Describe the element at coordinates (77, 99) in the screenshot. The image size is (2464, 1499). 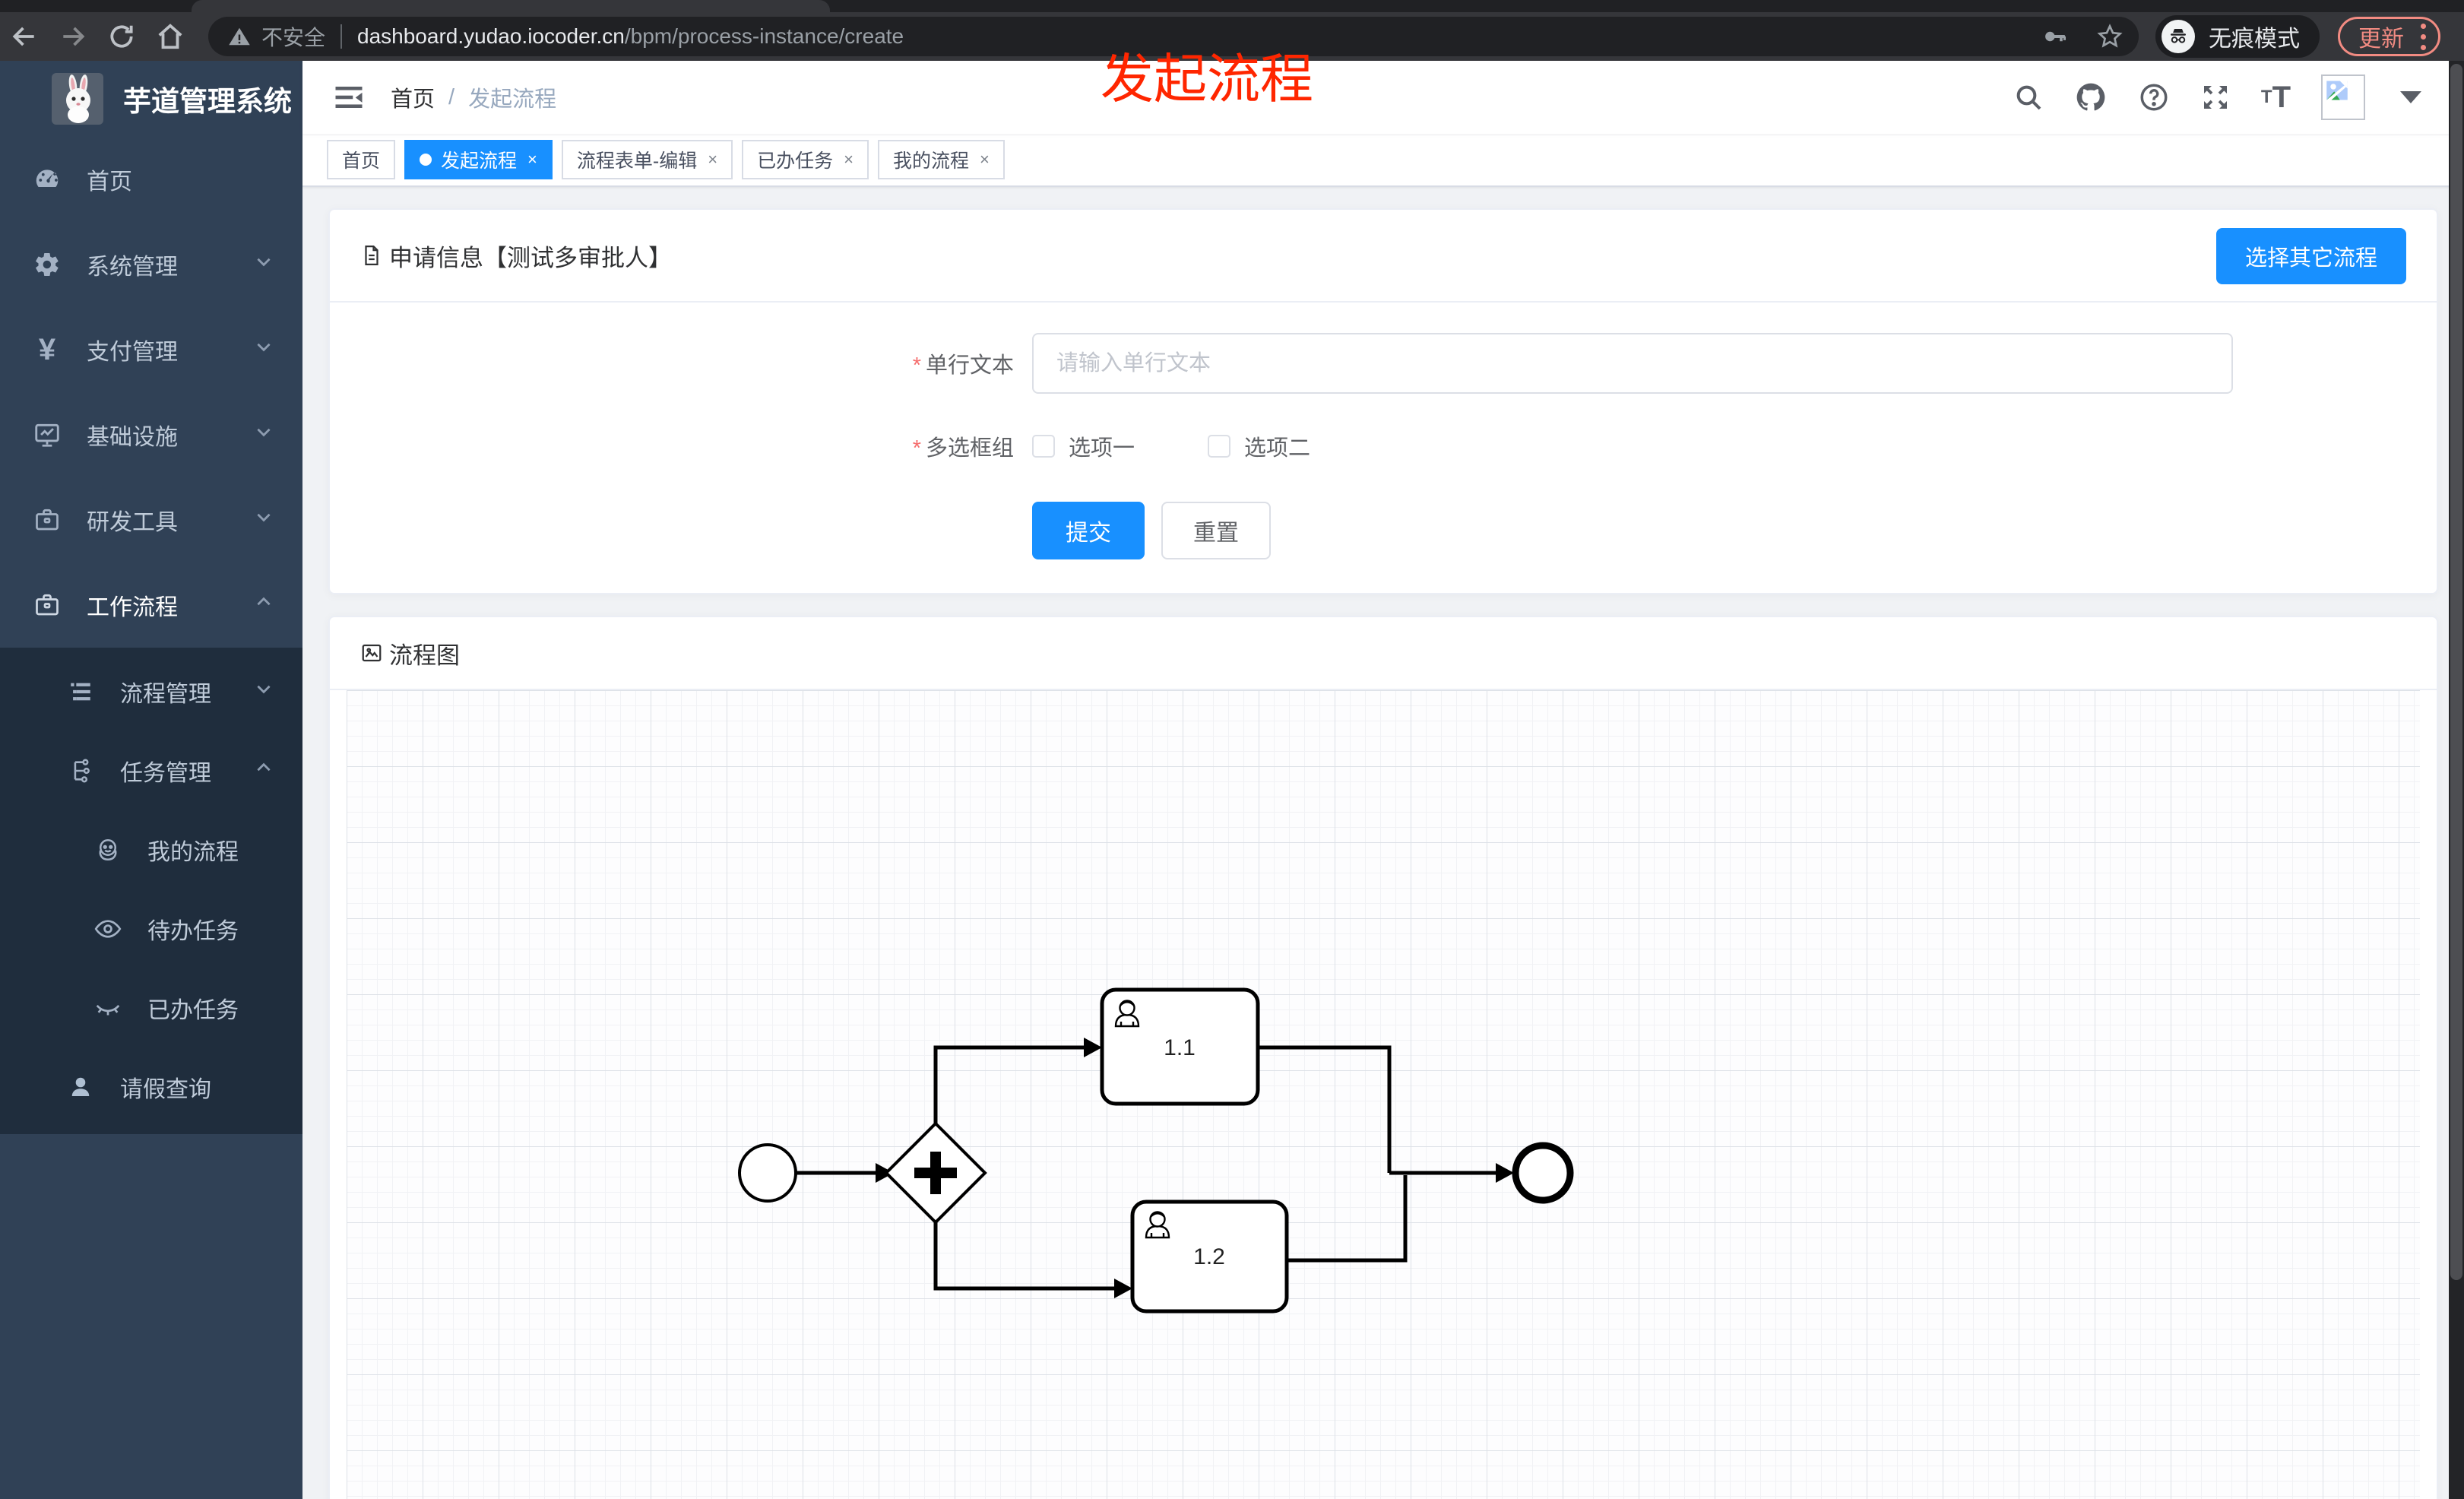
I see `app-logo` at that location.